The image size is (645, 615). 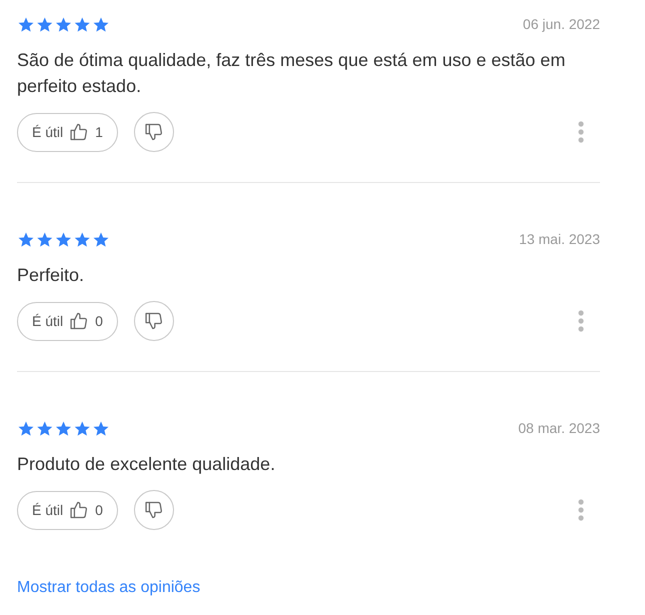 I want to click on review-date: 13 mai. 2023, so click(x=559, y=239).